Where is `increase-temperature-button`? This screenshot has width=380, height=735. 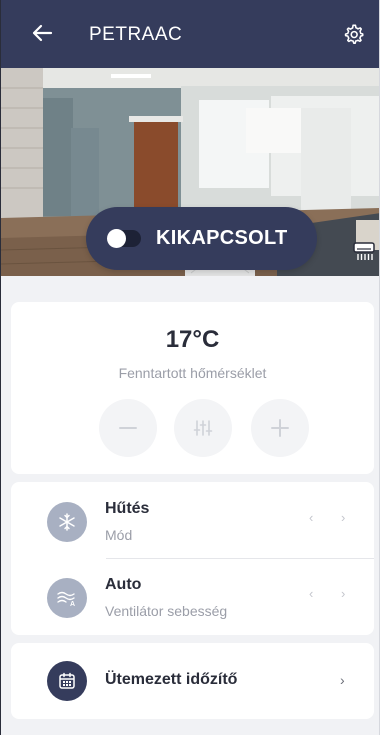
increase-temperature-button is located at coordinates (280, 428).